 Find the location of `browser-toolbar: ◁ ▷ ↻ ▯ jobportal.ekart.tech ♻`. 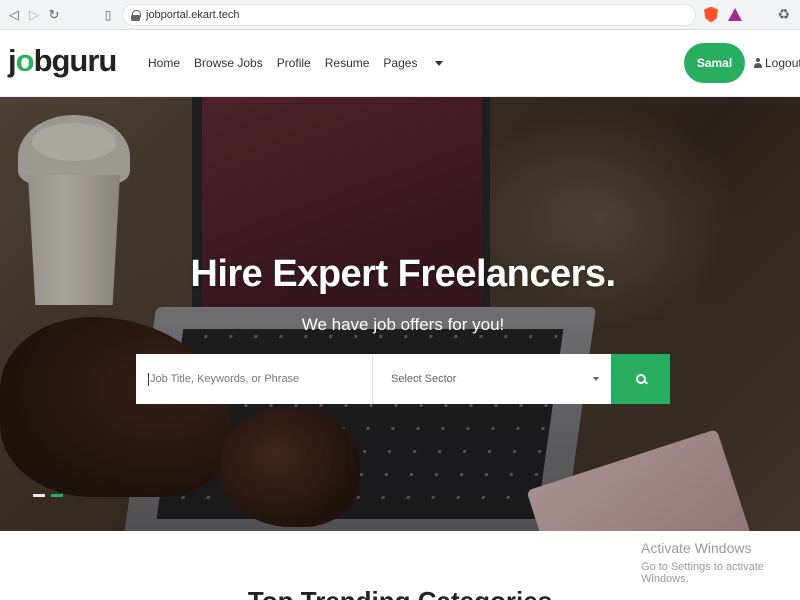

browser-toolbar: ◁ ▷ ↻ ▯ jobportal.ekart.tech ♻ is located at coordinates (400, 15).